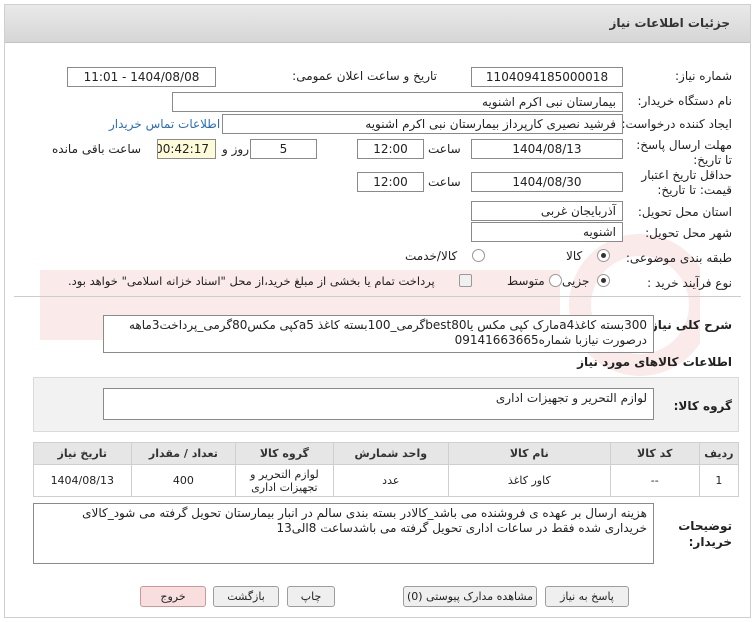  I want to click on back-button: بازگشت, so click(246, 596).